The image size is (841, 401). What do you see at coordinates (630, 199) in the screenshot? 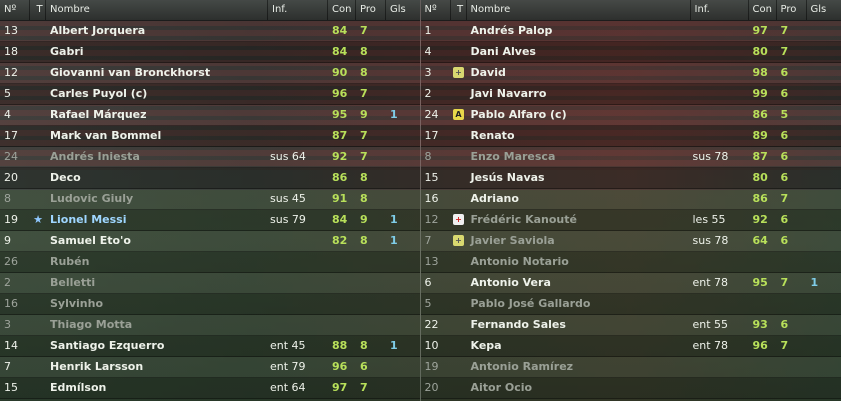
I see `table-row: 16 Adriano 86 7` at bounding box center [630, 199].